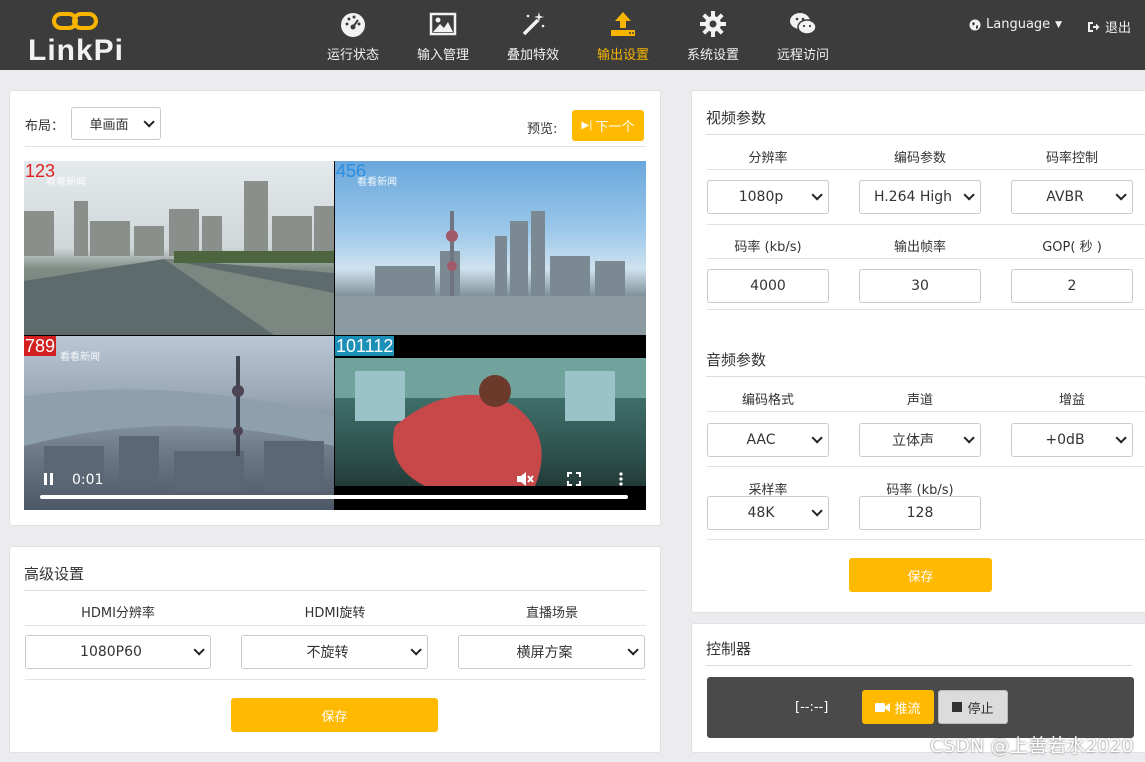  I want to click on stop-icon, so click(957, 707).